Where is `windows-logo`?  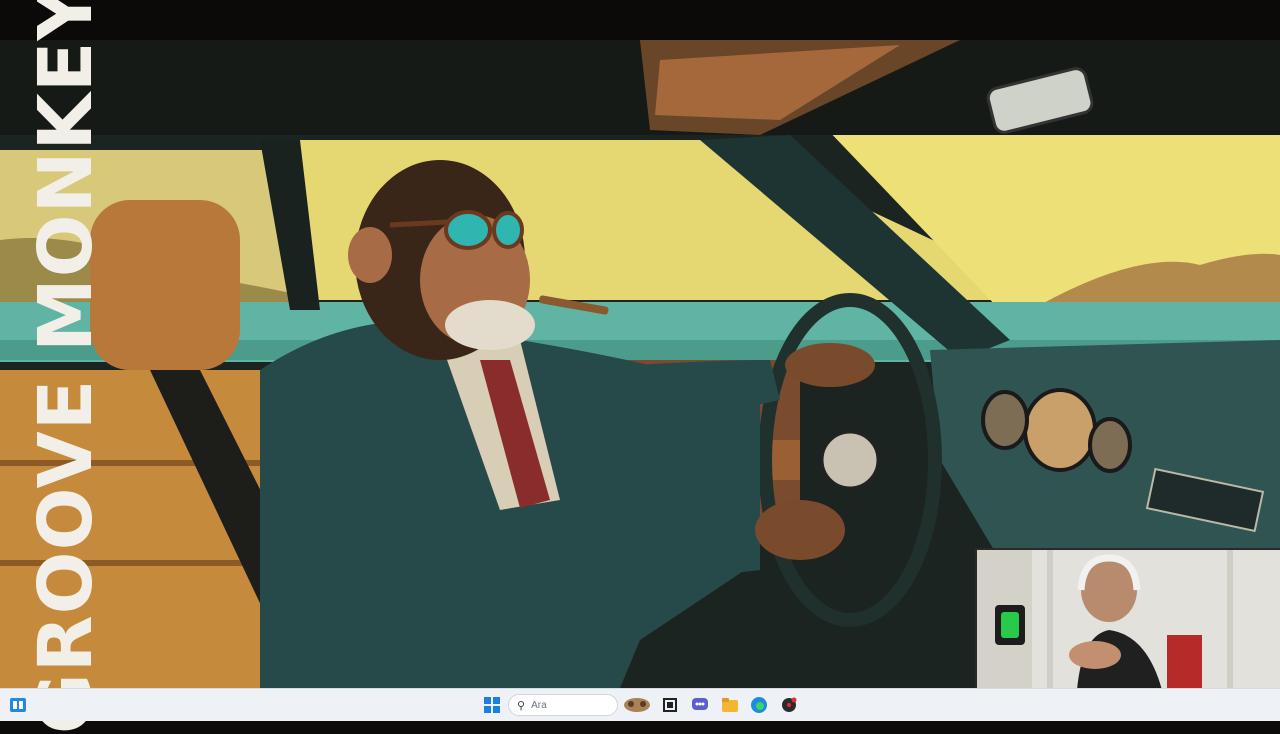 windows-logo is located at coordinates (492, 705).